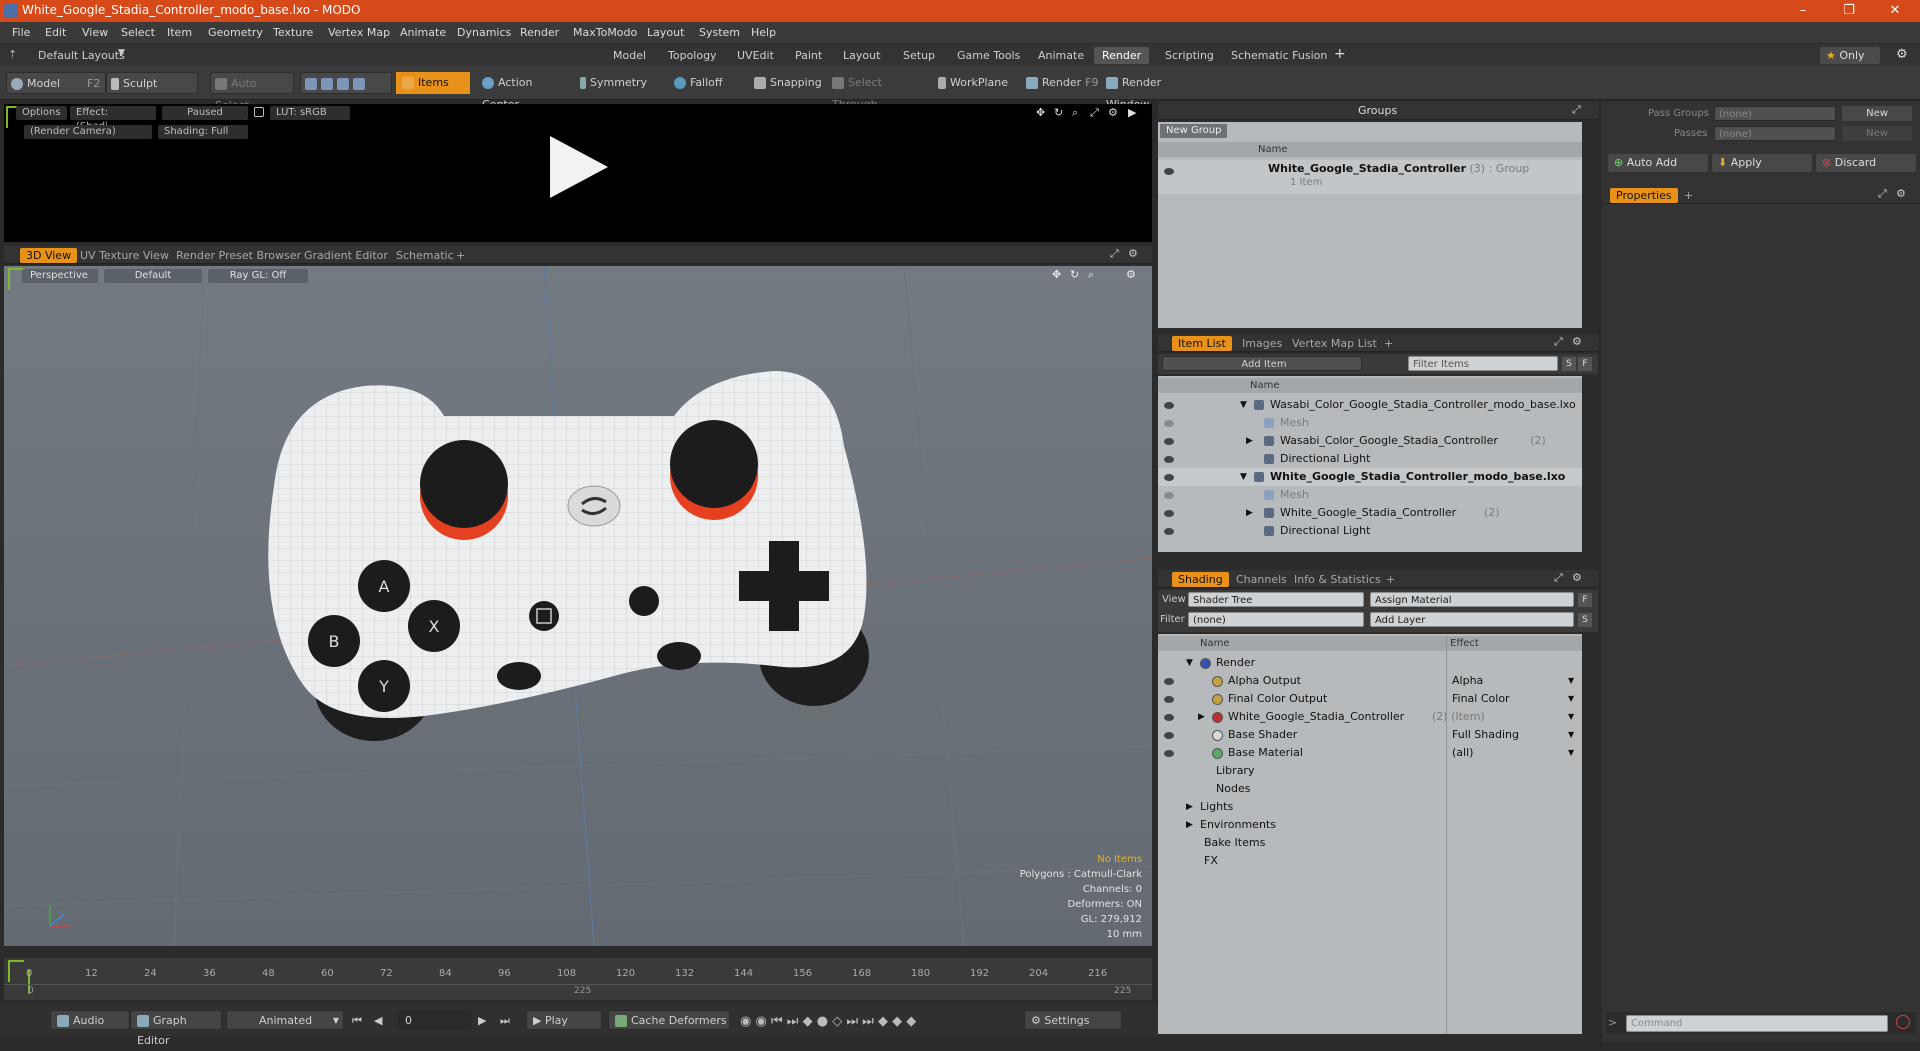 The width and height of the screenshot is (1920, 1051). What do you see at coordinates (12, 54) in the screenshot?
I see `layout-arrow-icon: ⇡` at bounding box center [12, 54].